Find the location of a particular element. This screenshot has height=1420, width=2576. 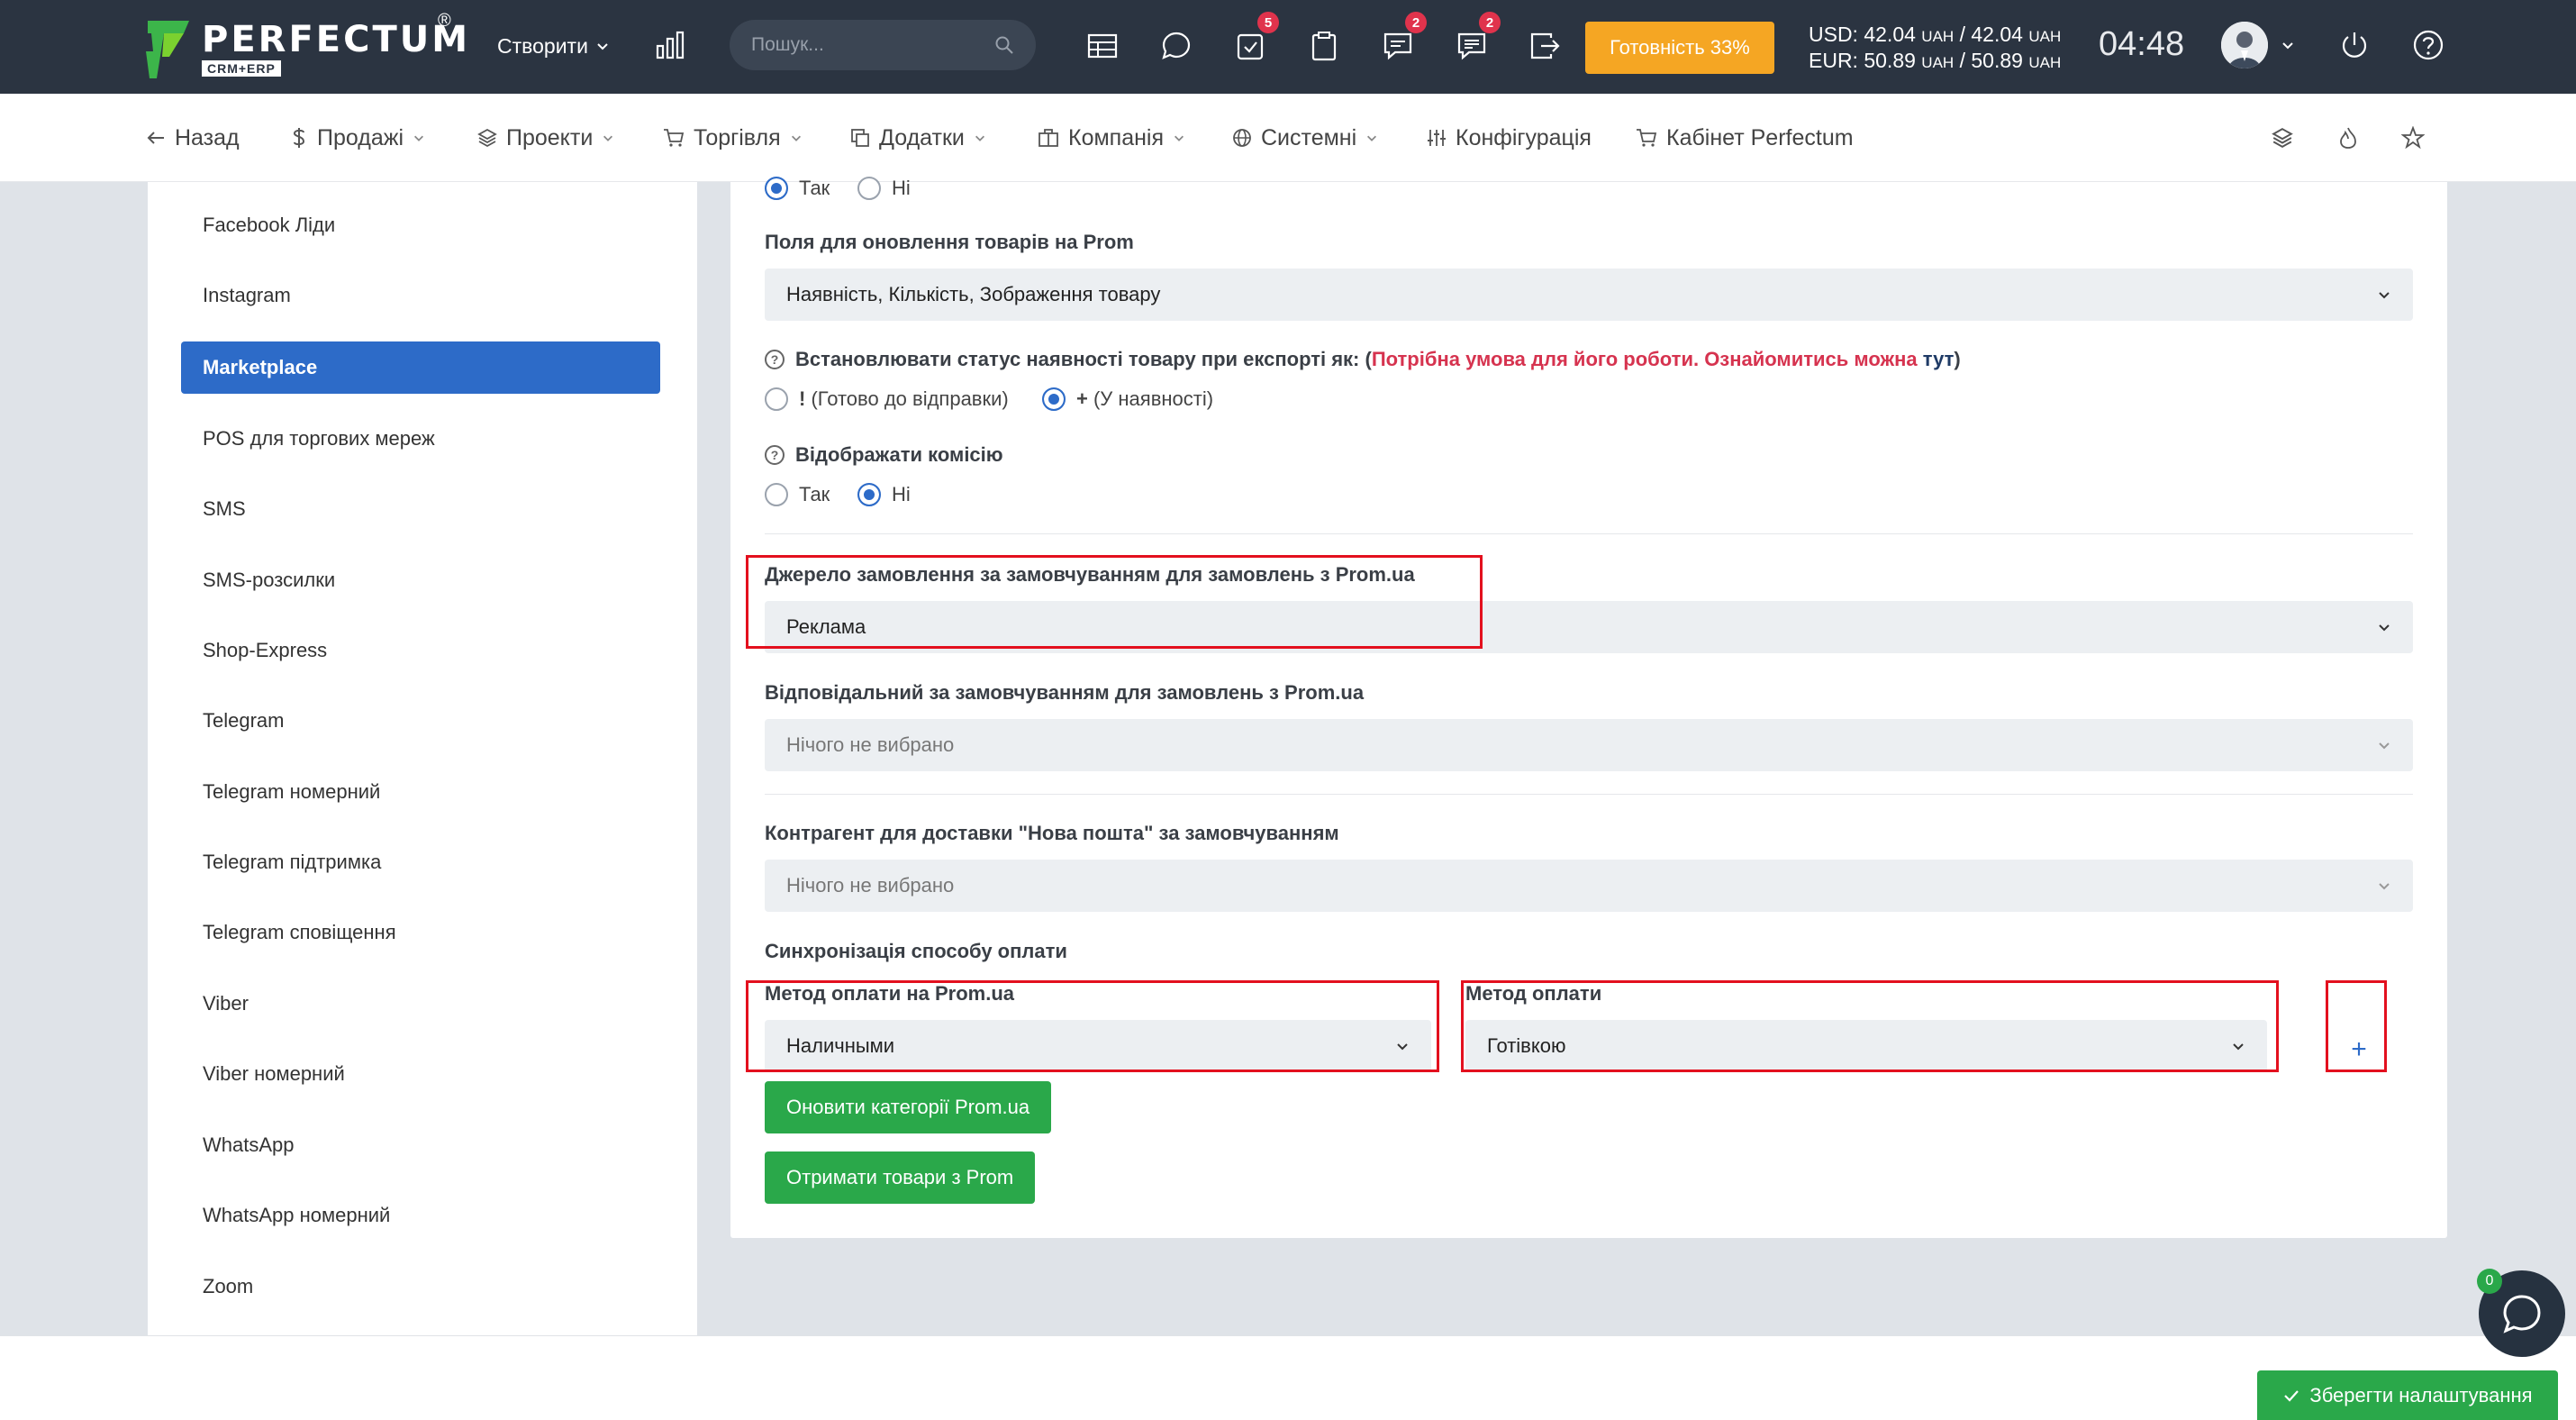

sidebar-item-whatsapp: WhatsApp is located at coordinates (420, 1145).